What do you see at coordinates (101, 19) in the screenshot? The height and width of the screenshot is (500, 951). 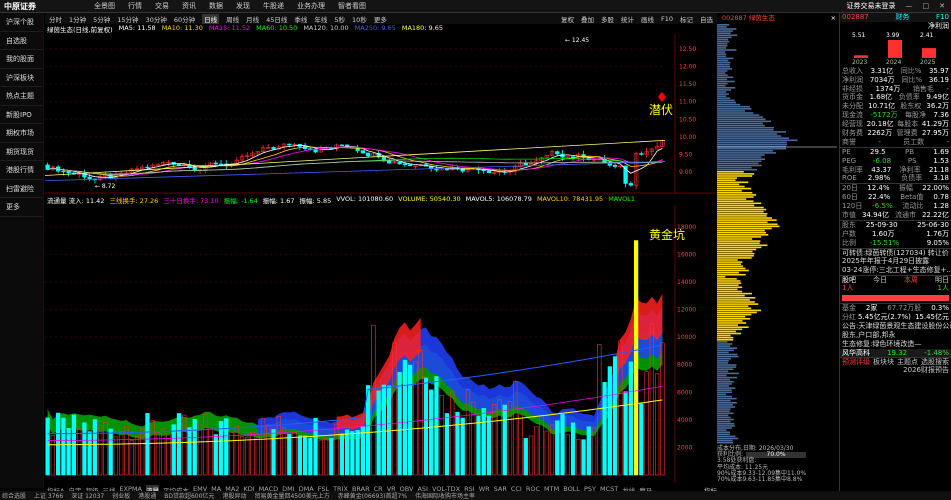 I see `period-tab-2: 5分钟` at bounding box center [101, 19].